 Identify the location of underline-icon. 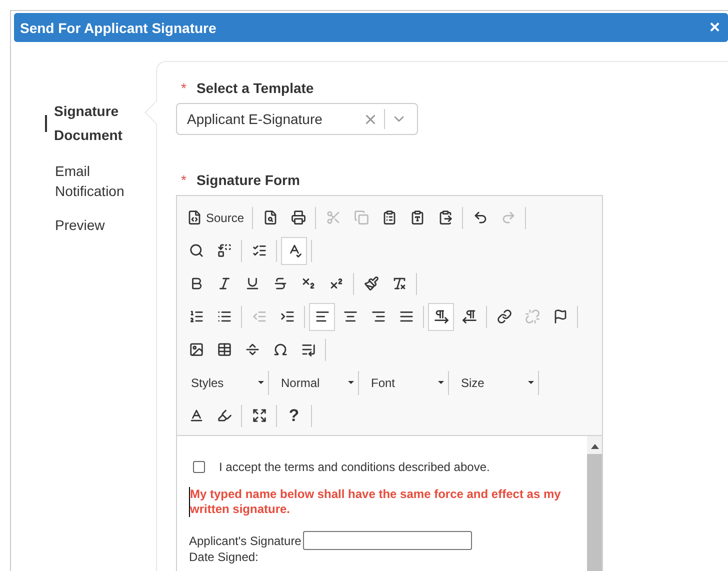
(252, 283).